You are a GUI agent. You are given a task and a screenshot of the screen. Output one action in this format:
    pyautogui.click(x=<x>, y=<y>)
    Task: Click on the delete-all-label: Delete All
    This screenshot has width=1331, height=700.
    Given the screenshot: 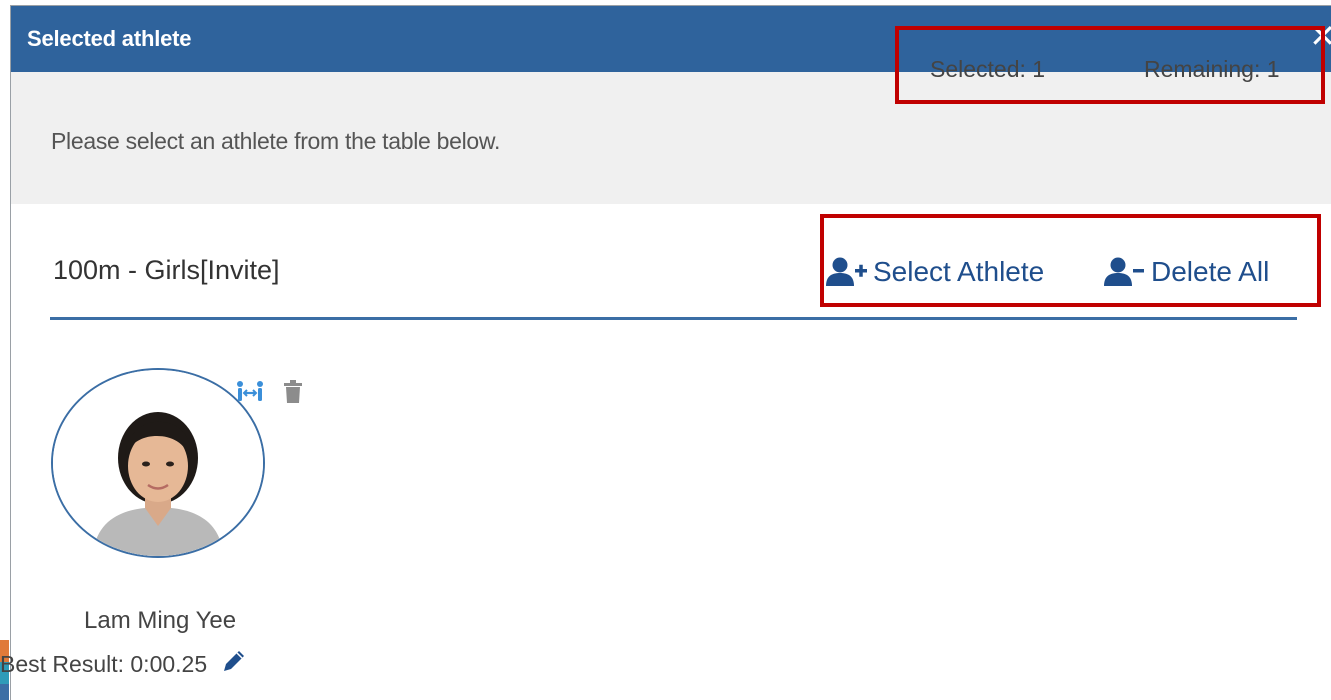 What is the action you would take?
    pyautogui.click(x=1210, y=271)
    